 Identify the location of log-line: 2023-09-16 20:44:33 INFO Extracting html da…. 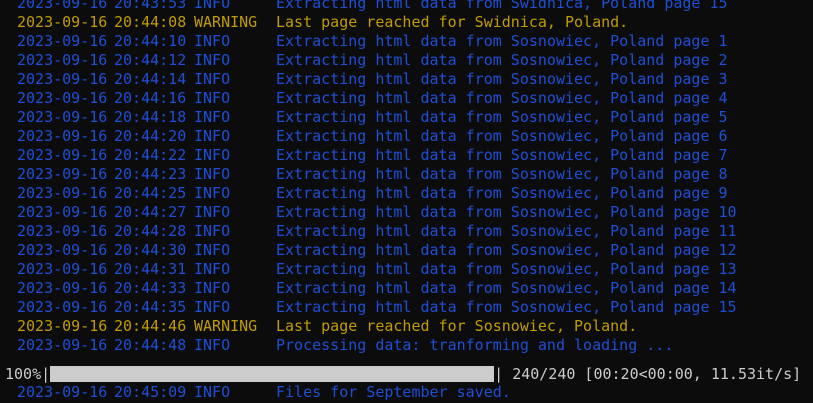
(377, 288).